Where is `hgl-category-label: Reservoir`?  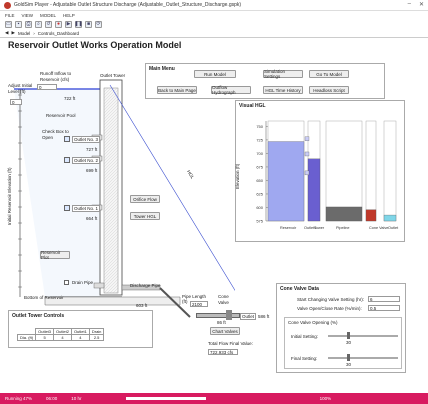
hgl-category-label: Reservoir is located at coordinates (288, 228).